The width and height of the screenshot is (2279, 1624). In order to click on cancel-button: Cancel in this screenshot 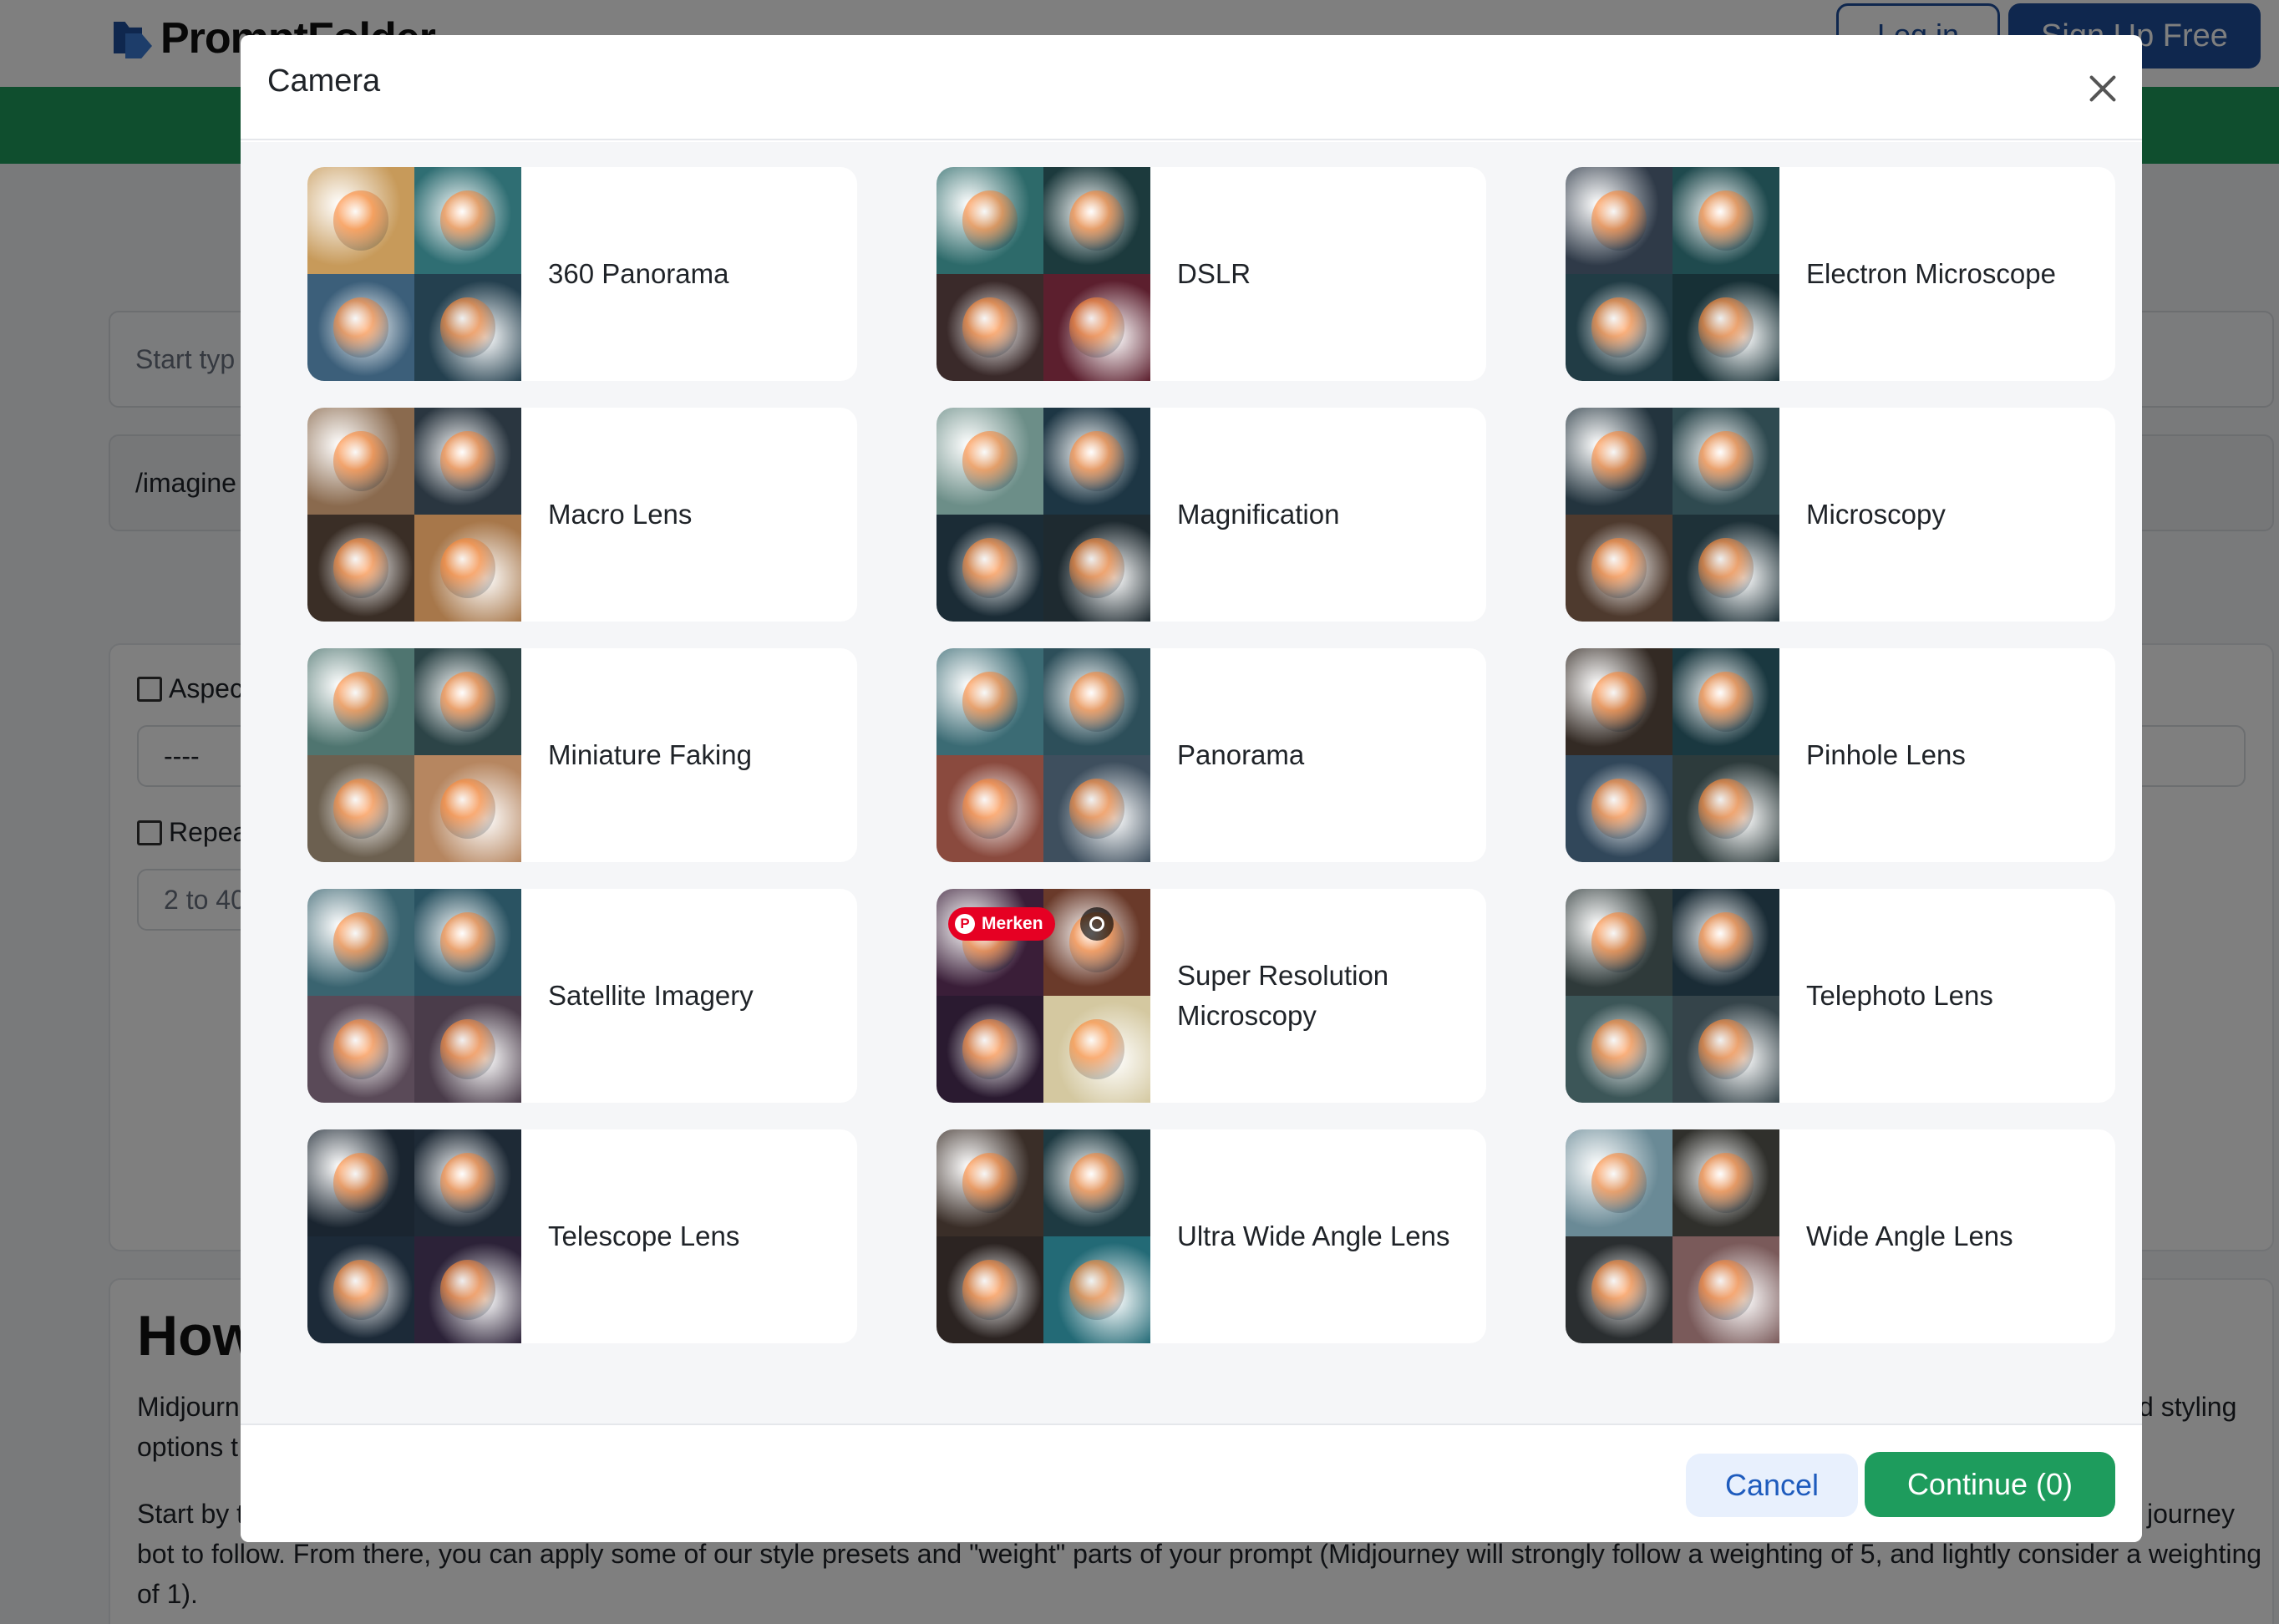, I will do `click(1772, 1485)`.